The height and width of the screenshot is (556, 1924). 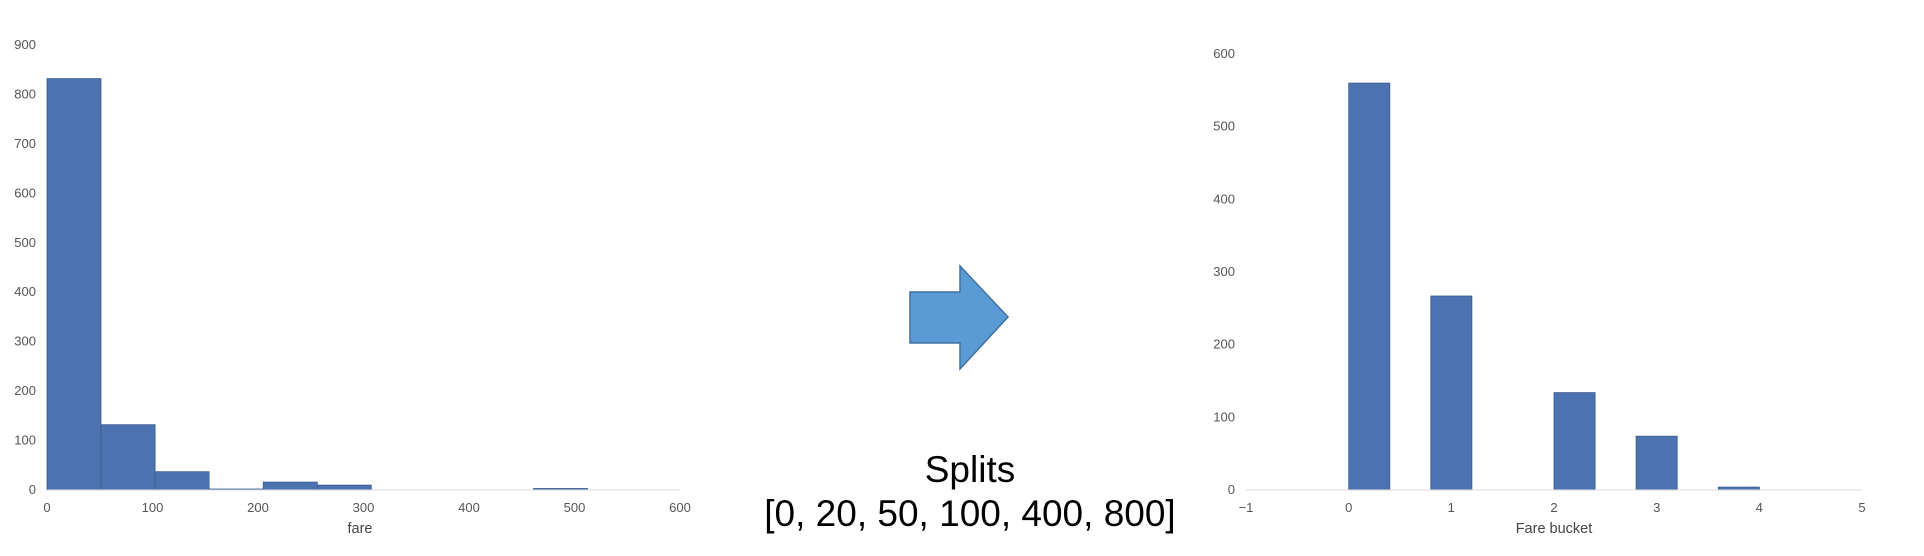 I want to click on fare-bucket-histogram-y-tick-label: 500, so click(x=1224, y=126).